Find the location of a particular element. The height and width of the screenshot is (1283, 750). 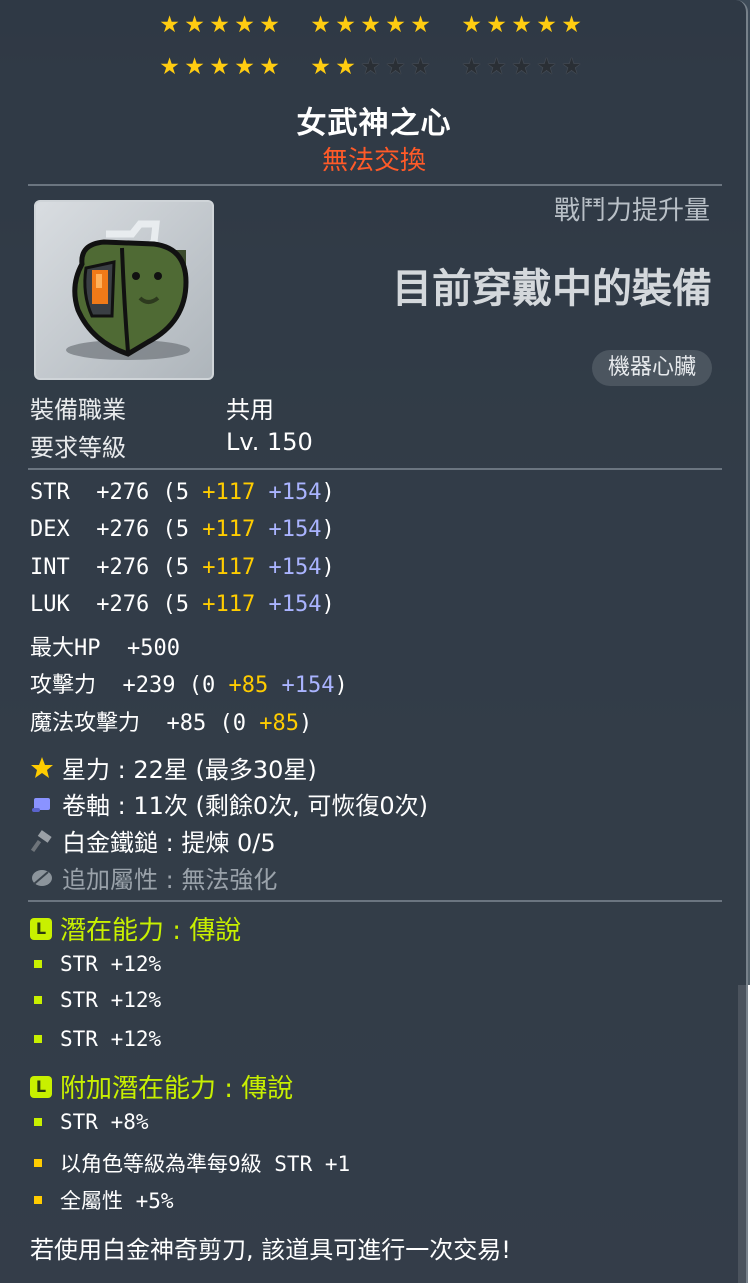

stat-max-hp: 最大HP +500 is located at coordinates (105, 646).